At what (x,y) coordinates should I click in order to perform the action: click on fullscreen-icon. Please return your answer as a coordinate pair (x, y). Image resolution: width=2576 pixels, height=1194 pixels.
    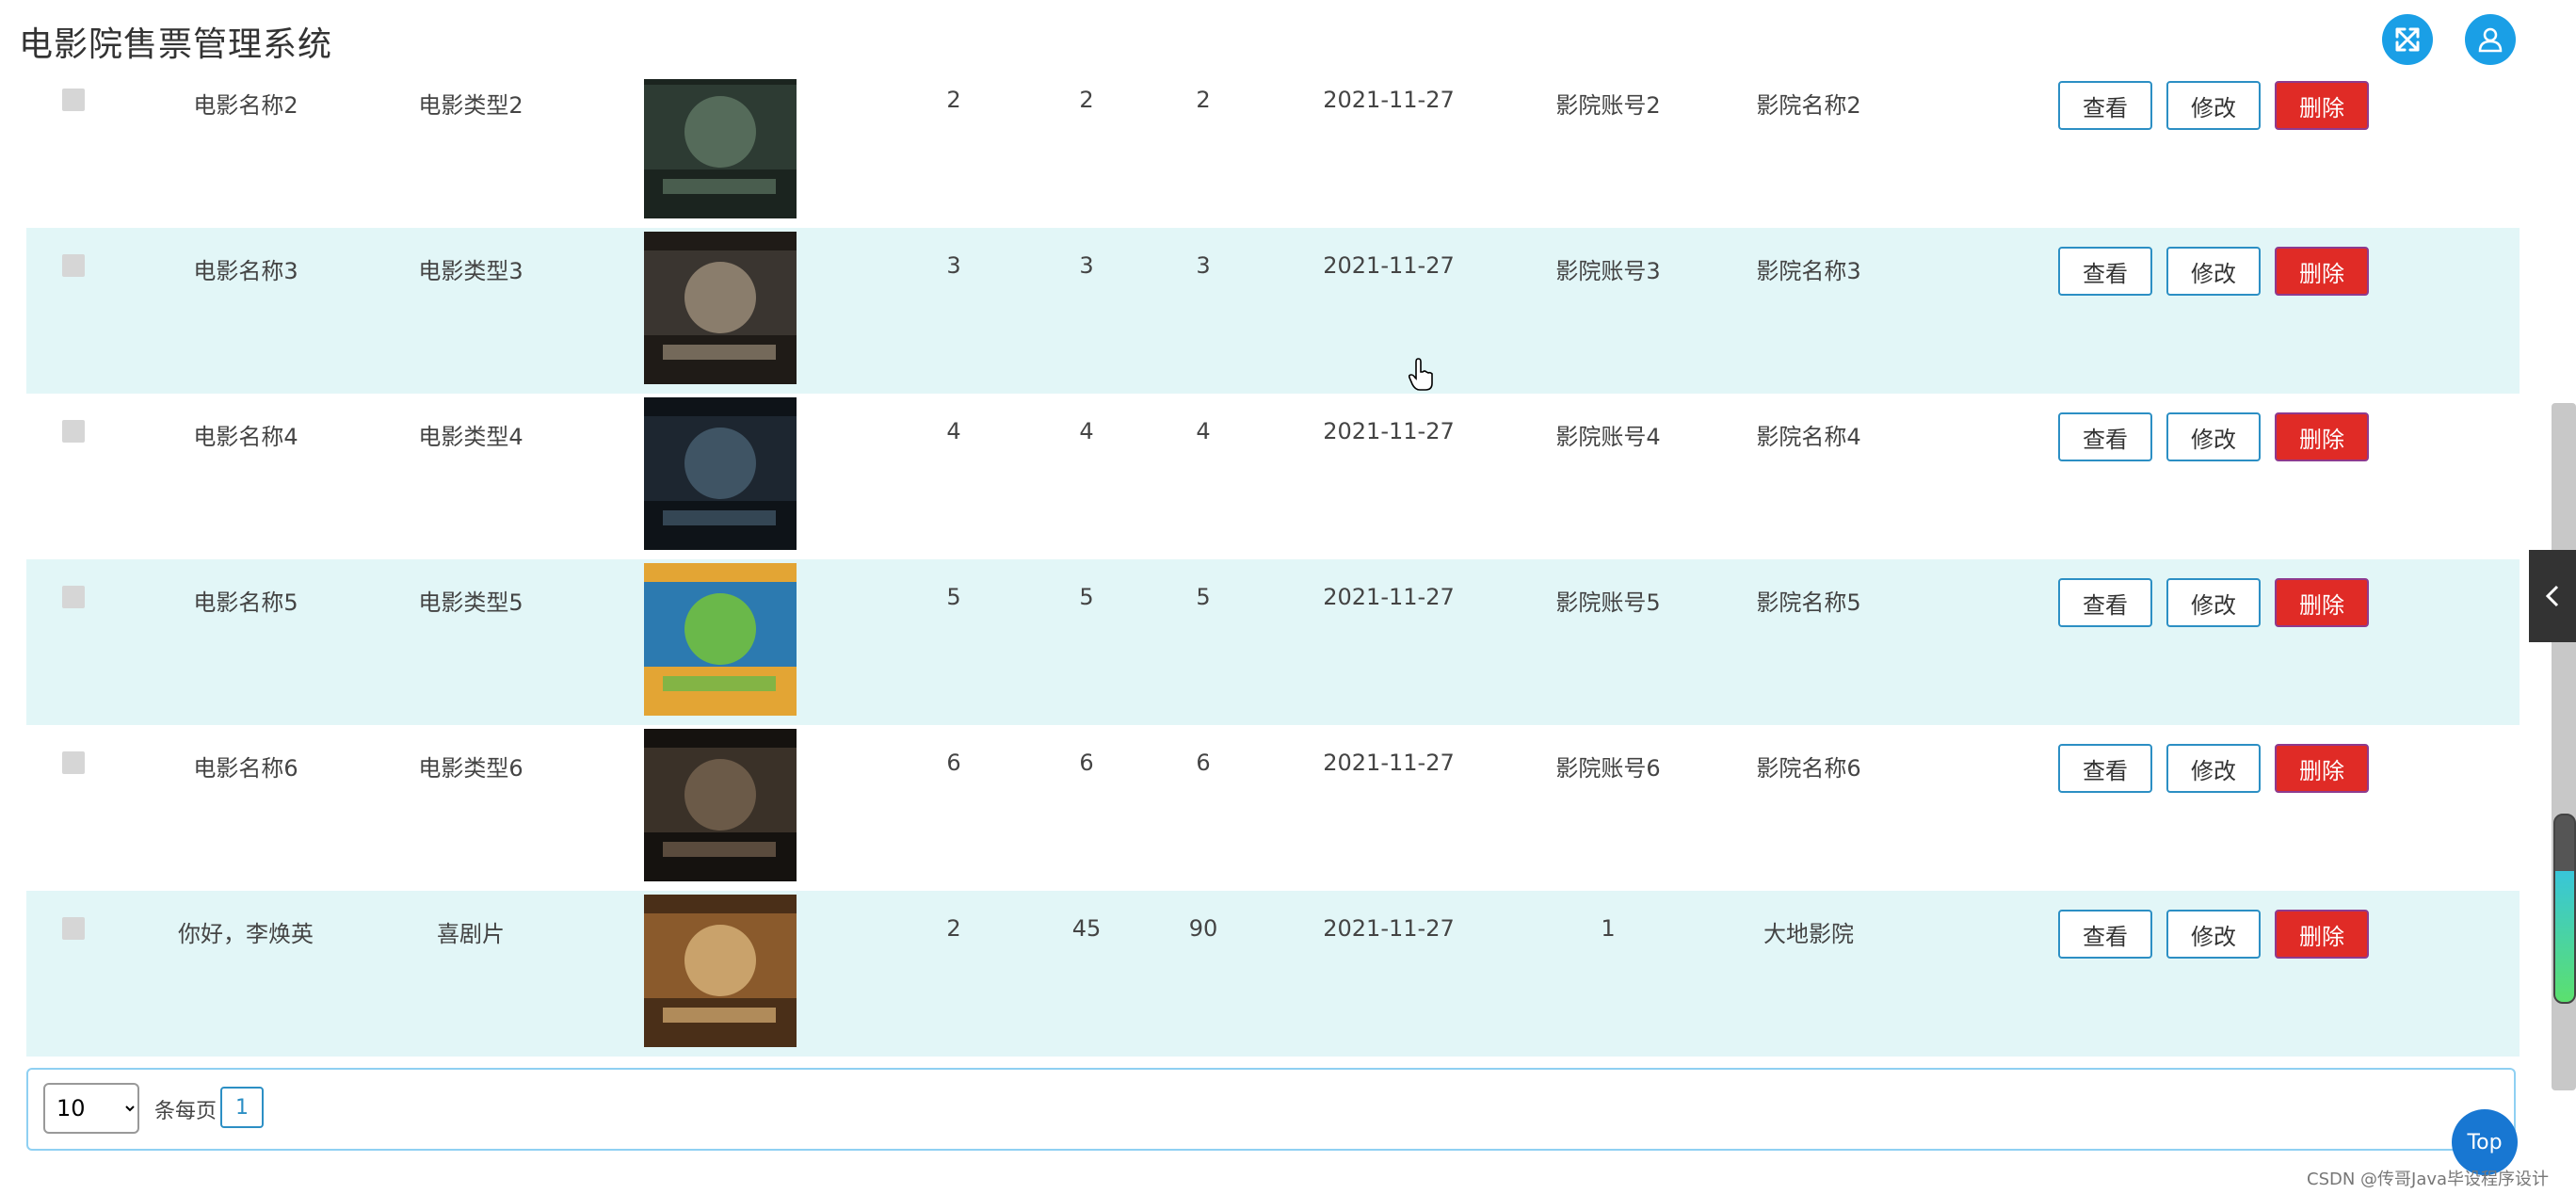
    Looking at the image, I should click on (2407, 39).